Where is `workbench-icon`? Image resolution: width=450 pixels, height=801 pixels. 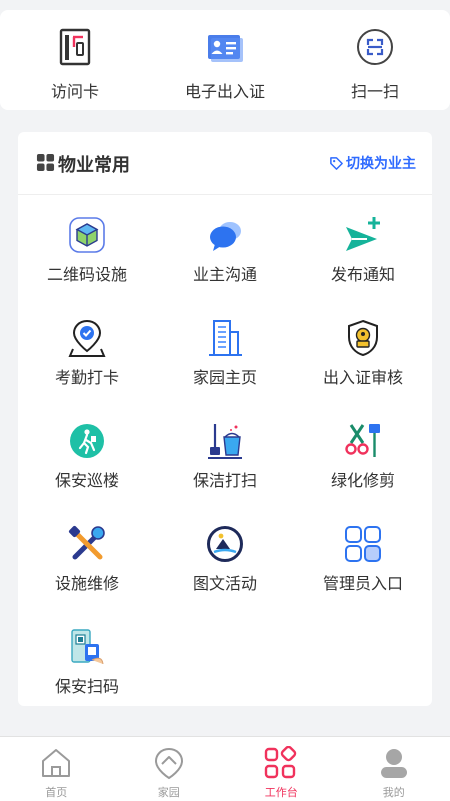 workbench-icon is located at coordinates (281, 763).